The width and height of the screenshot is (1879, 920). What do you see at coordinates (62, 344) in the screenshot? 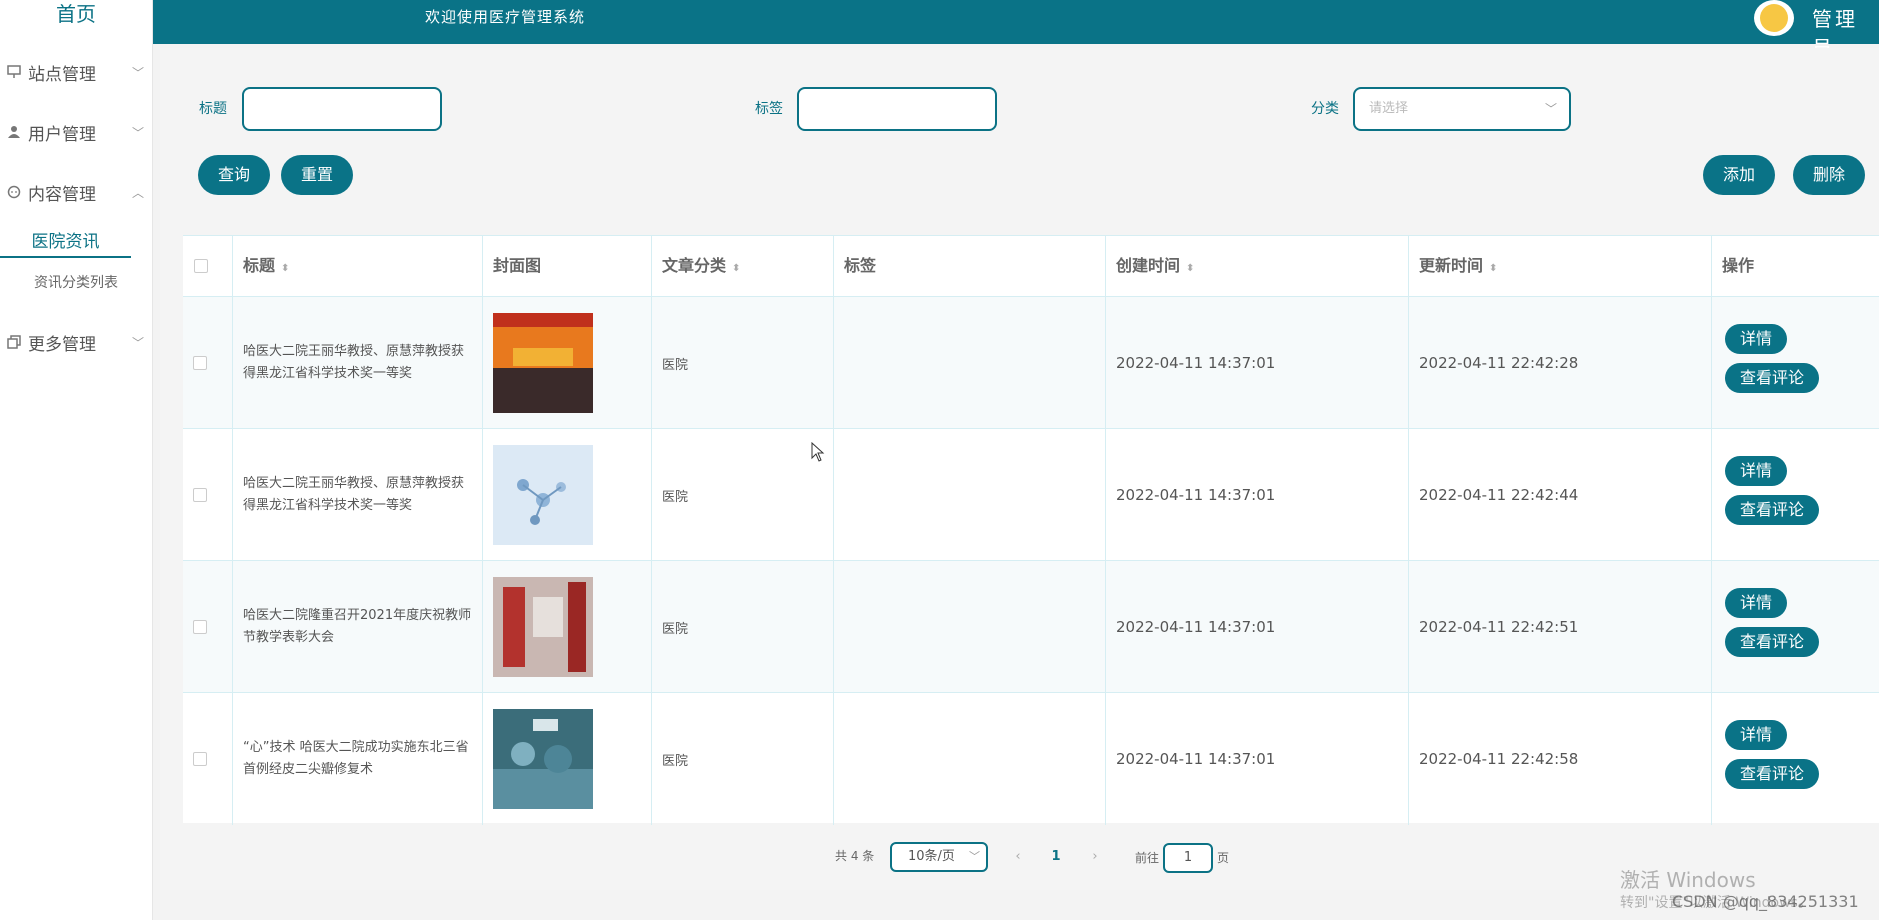
I see `sidebar-item-label: 更多管理` at bounding box center [62, 344].